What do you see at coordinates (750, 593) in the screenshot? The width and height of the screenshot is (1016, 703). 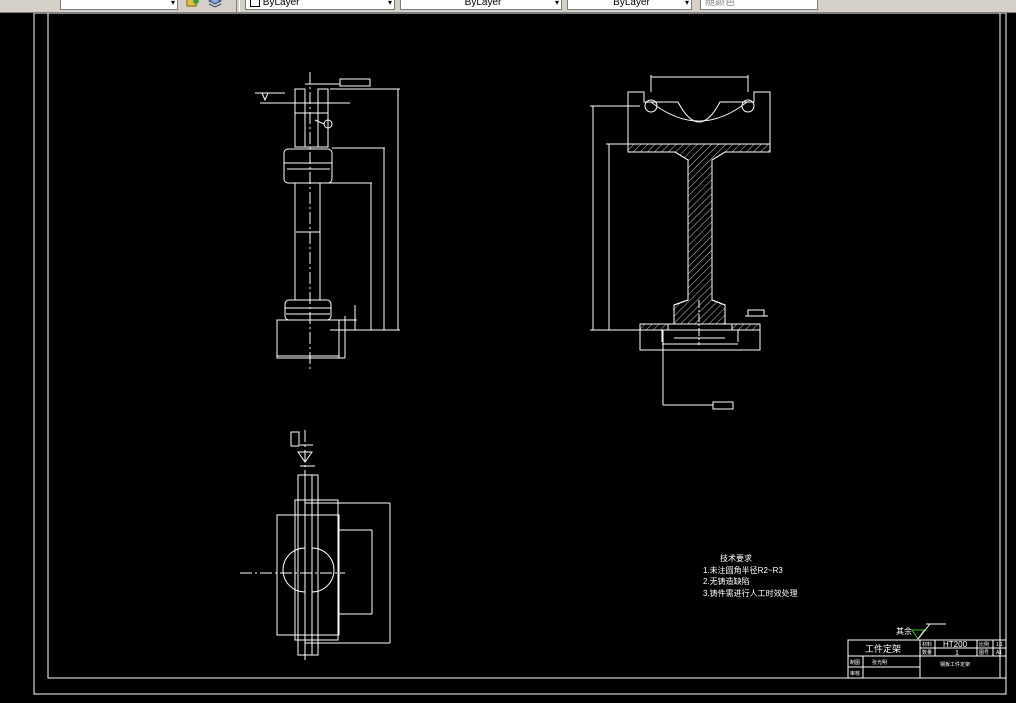 I see `note-line-3: 3.铸件需进行人工时效处理` at bounding box center [750, 593].